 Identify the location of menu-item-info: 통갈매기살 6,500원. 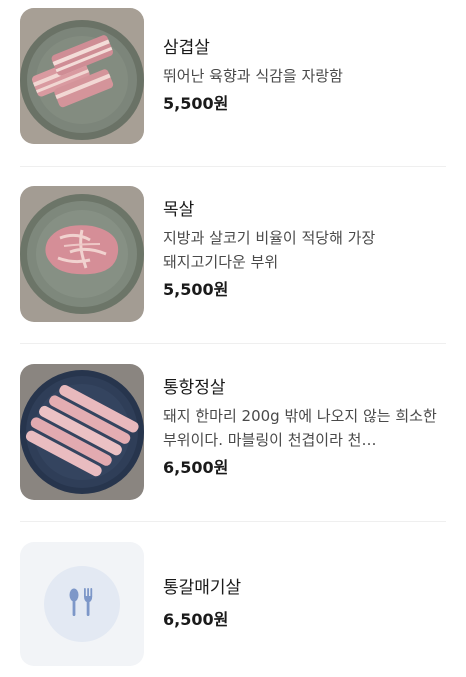
(304, 587).